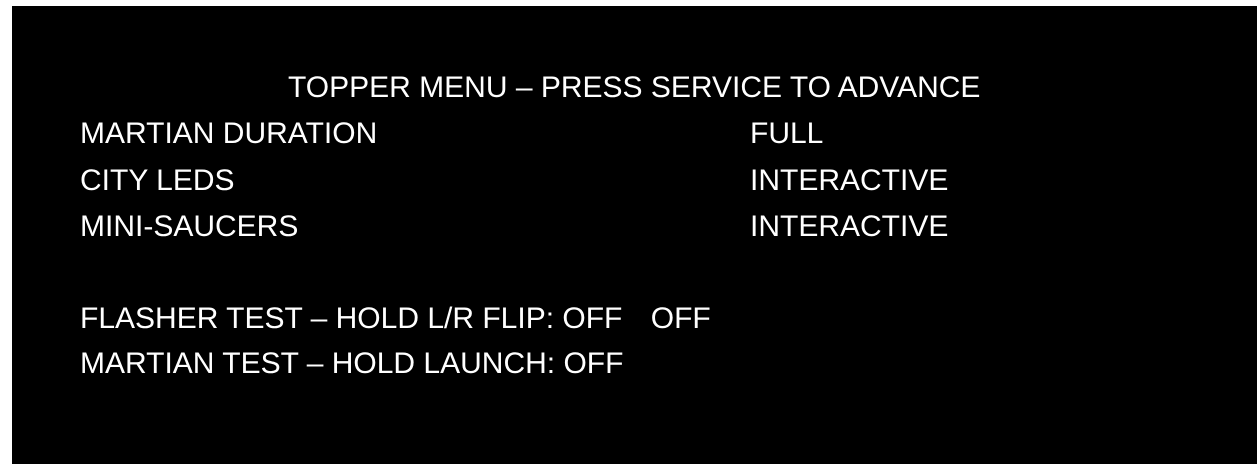 The height and width of the screenshot is (464, 1257). What do you see at coordinates (592, 318) in the screenshot?
I see `flasher-test-left-state: OFF` at bounding box center [592, 318].